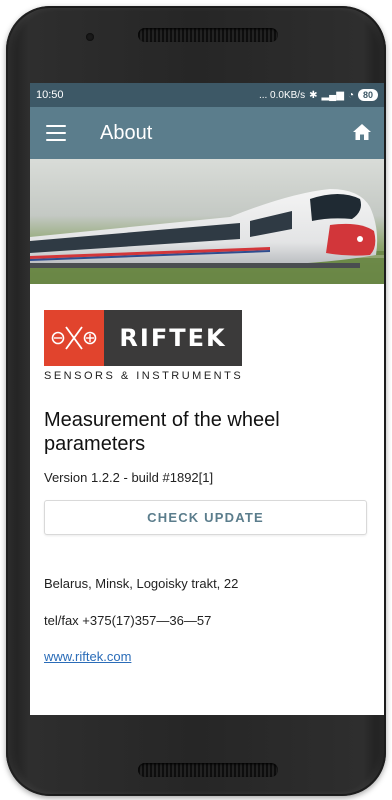 This screenshot has width=392, height=800. I want to click on header-image-train, so click(207, 221).